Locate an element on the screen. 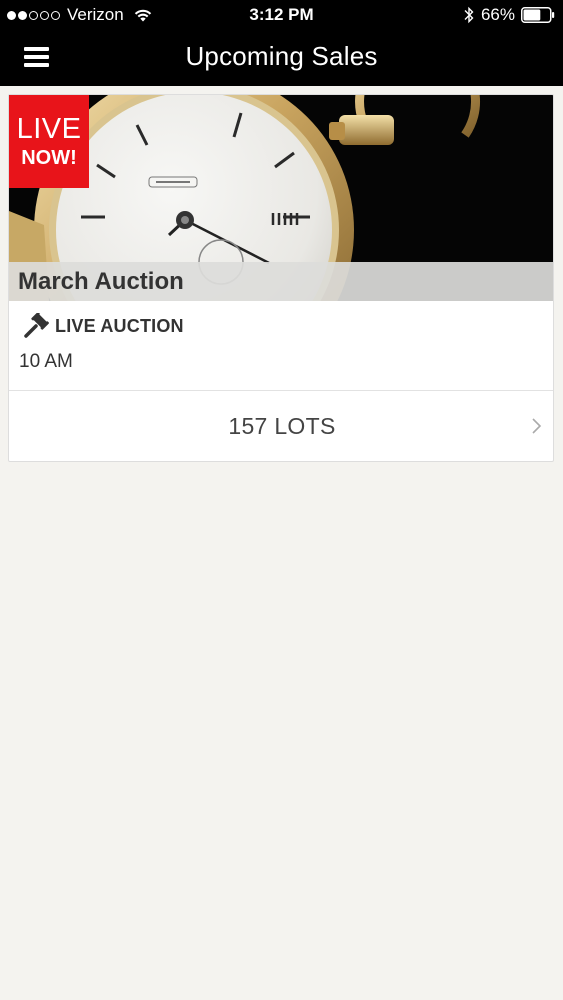 The width and height of the screenshot is (563, 1000). lots-count: 157 LOTS is located at coordinates (282, 426).